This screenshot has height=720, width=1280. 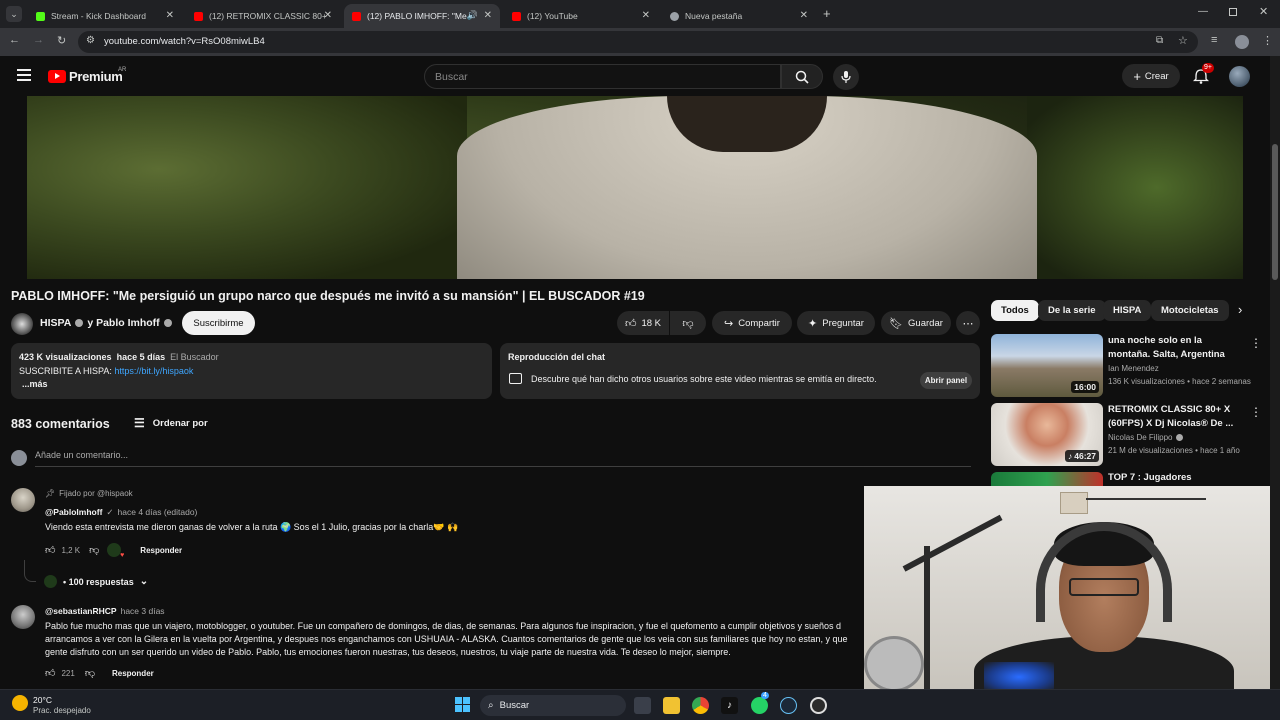 What do you see at coordinates (1263, 11) in the screenshot?
I see `window-close-icon: ✕` at bounding box center [1263, 11].